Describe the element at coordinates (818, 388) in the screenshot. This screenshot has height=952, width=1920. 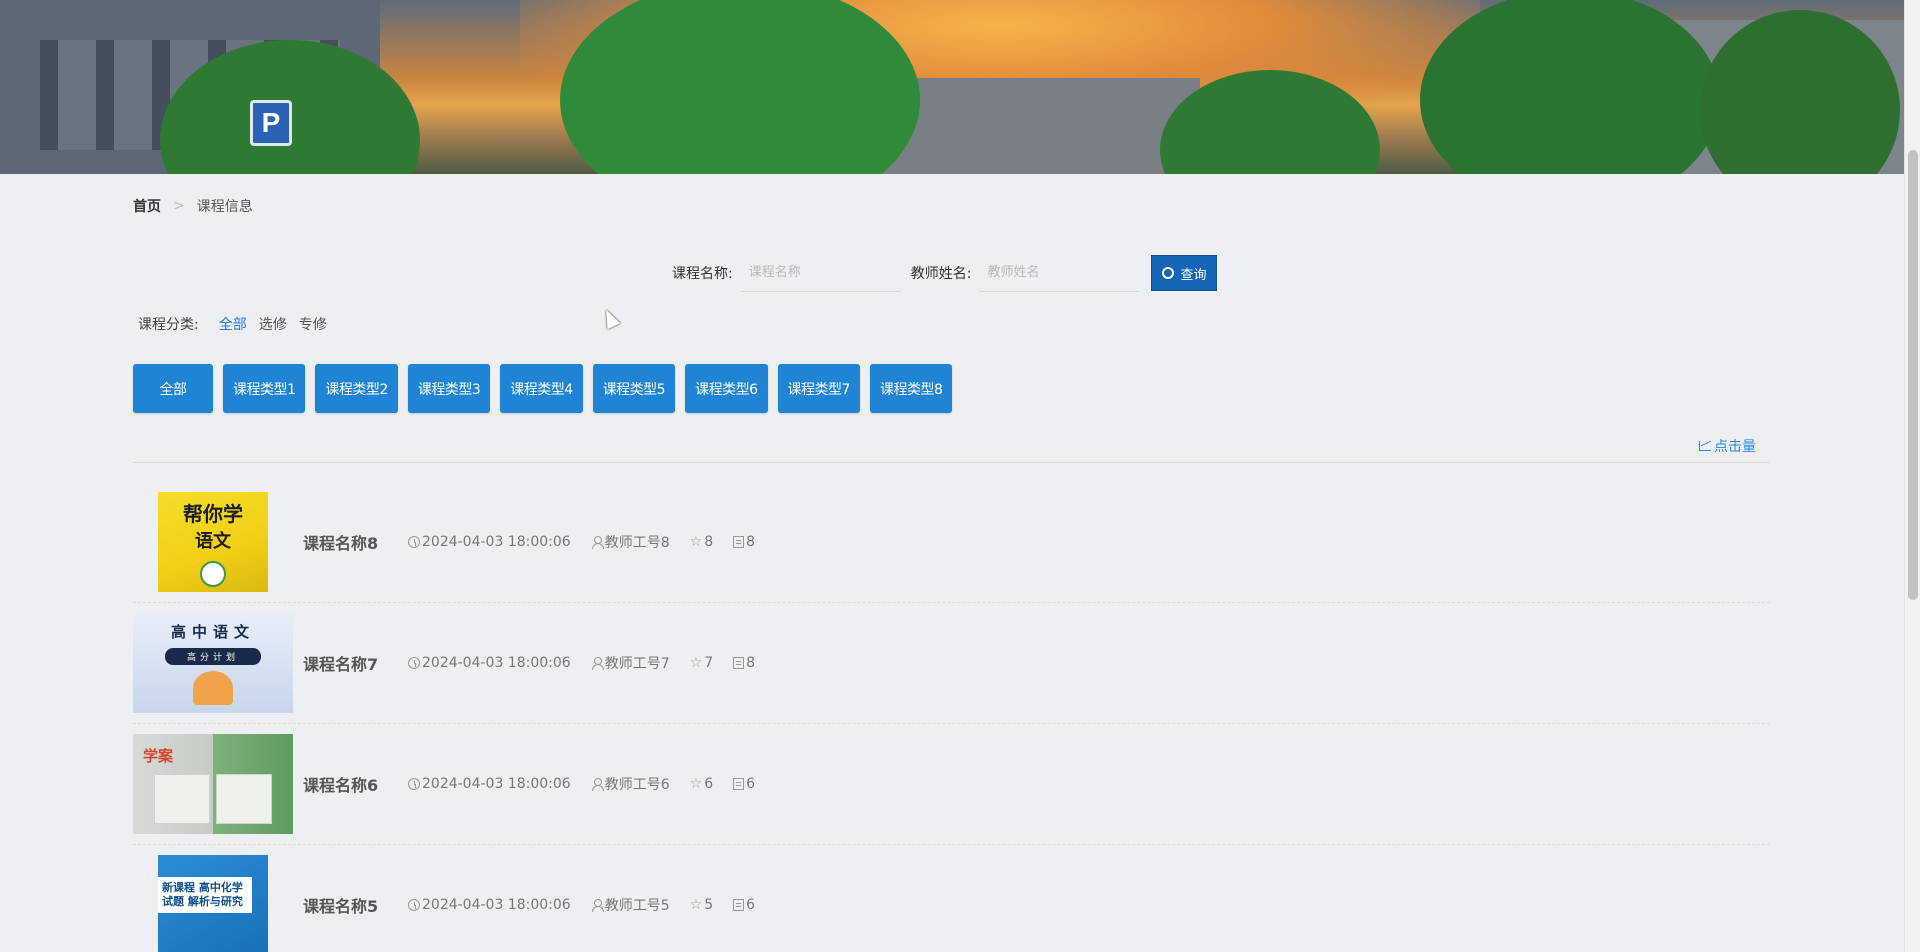
I see `type-button-7: 课程类型7` at that location.